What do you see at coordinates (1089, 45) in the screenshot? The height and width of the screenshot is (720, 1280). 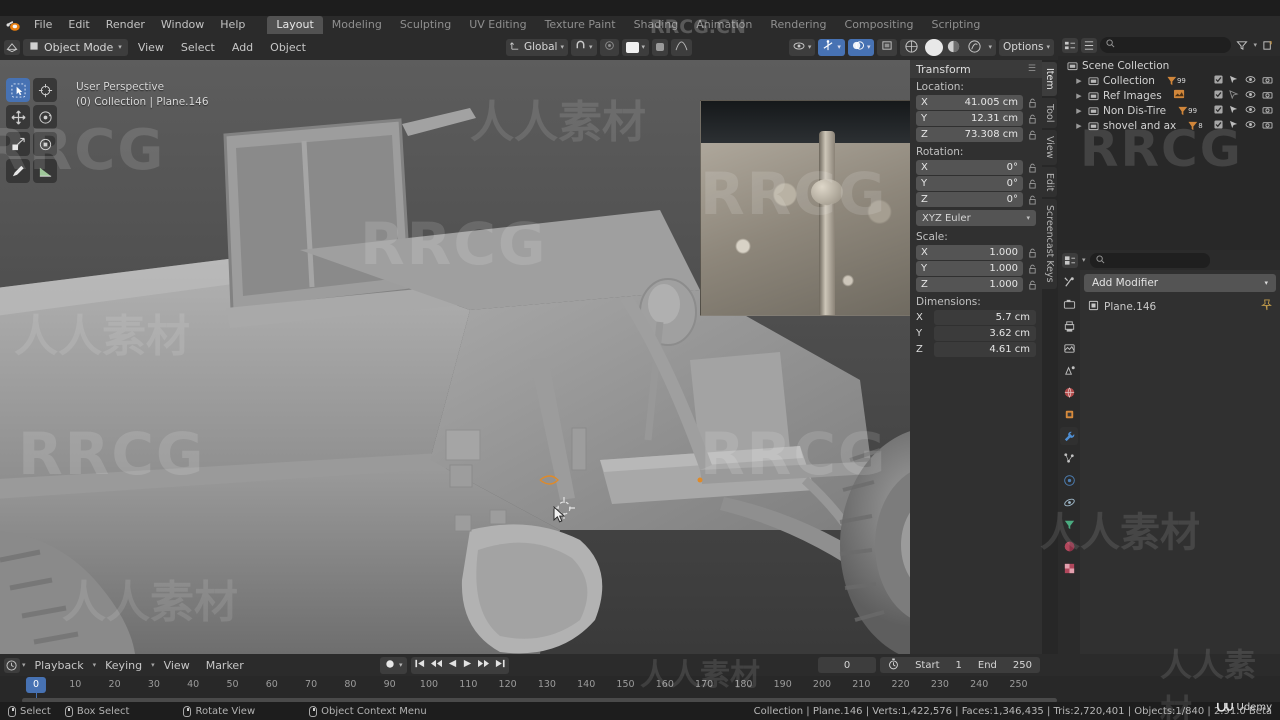 I see `outliner-display-mode-dropdown` at bounding box center [1089, 45].